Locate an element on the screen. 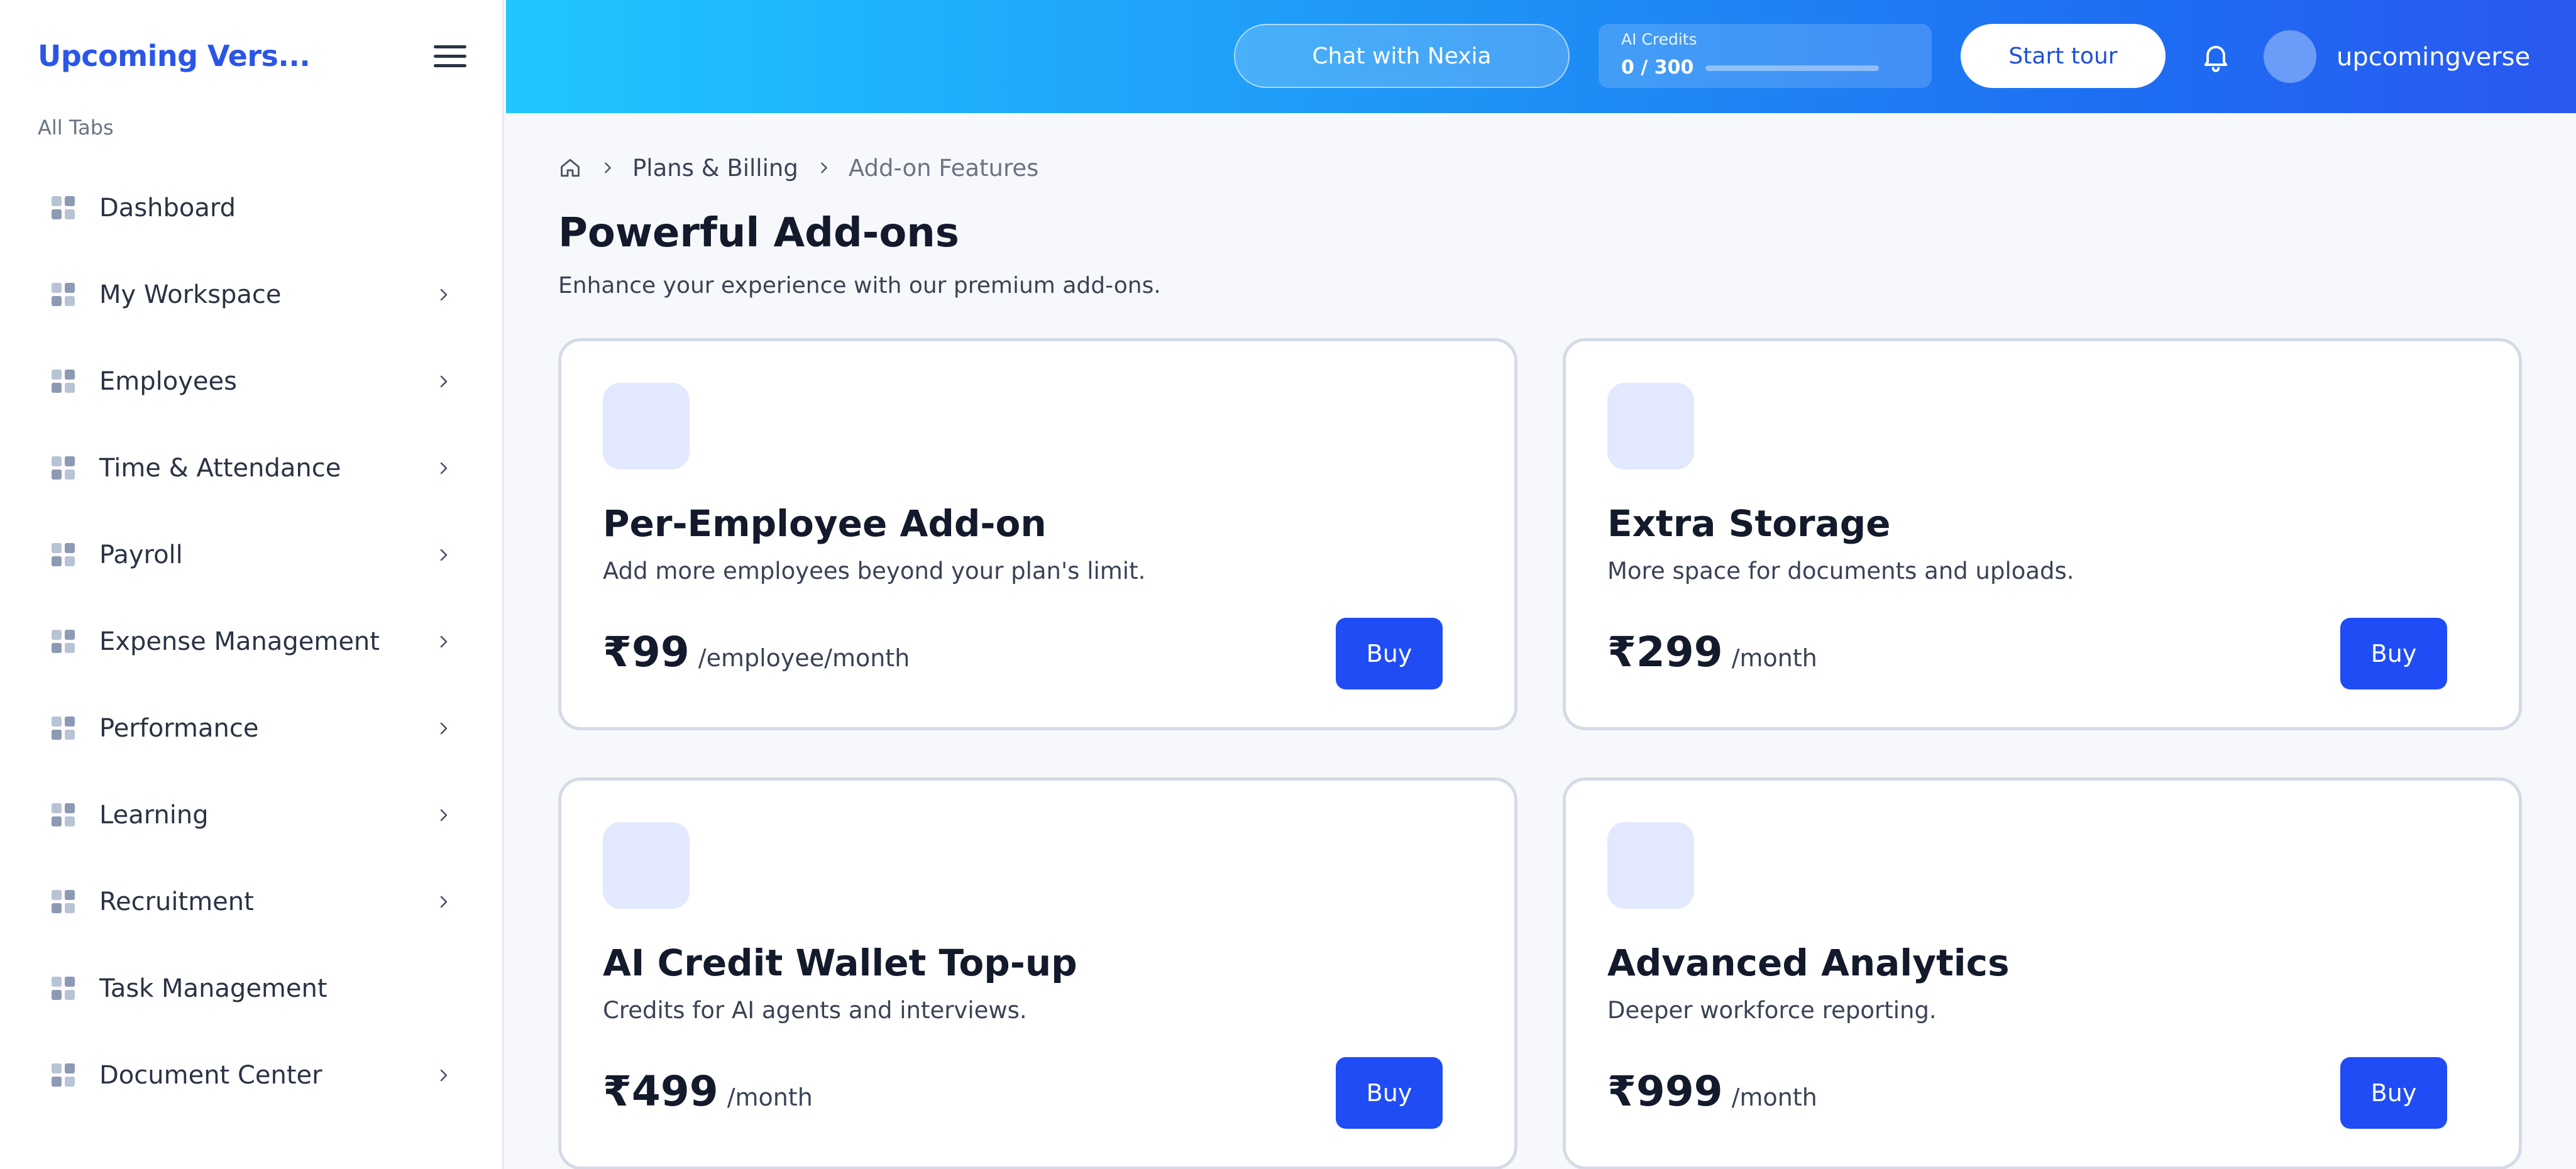  sidebar-item-performance: Performance is located at coordinates (252, 728).